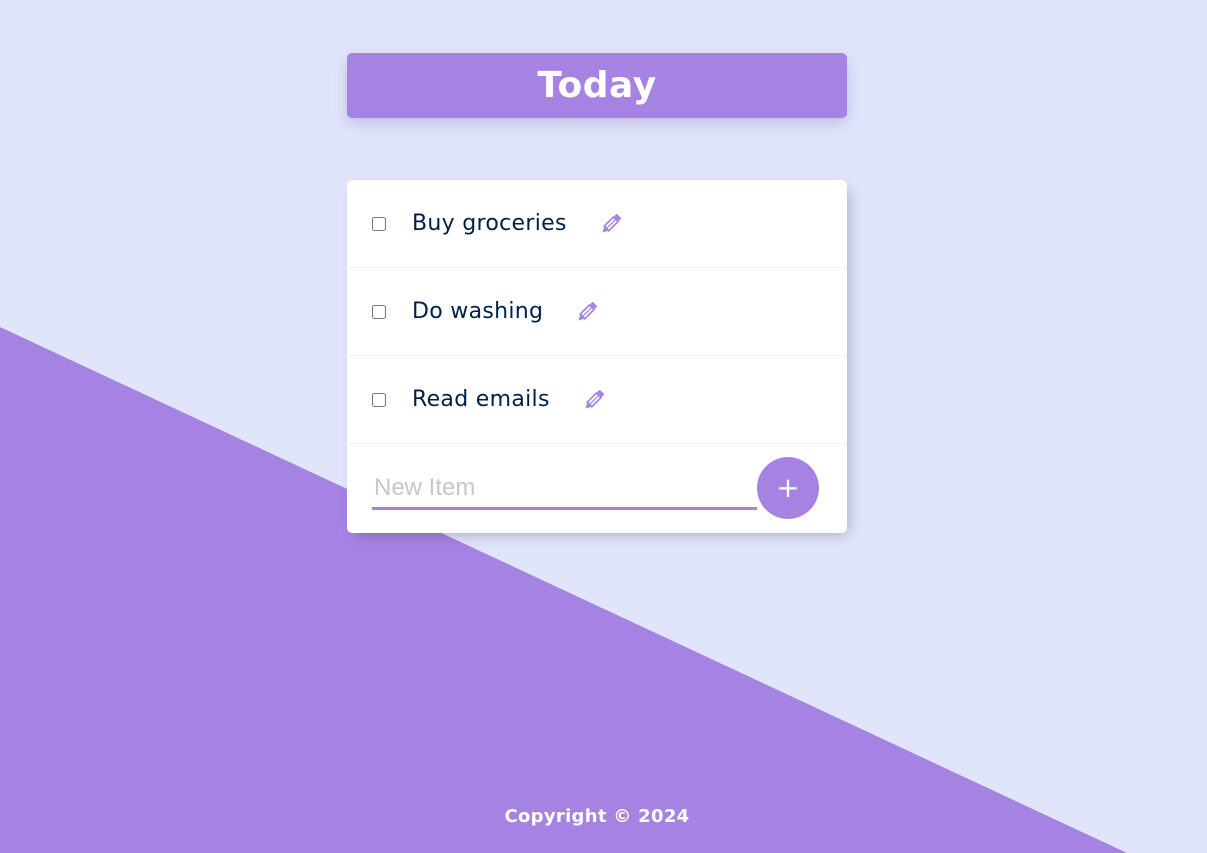 The image size is (1207, 853). What do you see at coordinates (564, 489) in the screenshot?
I see `new-item-input` at bounding box center [564, 489].